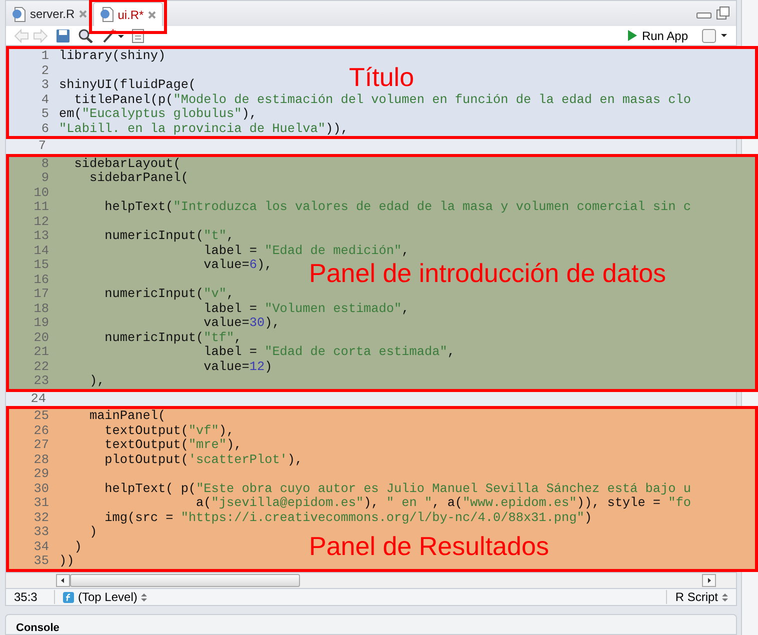 The image size is (758, 635). Describe the element at coordinates (40, 207) in the screenshot. I see `line-number: 11` at that location.